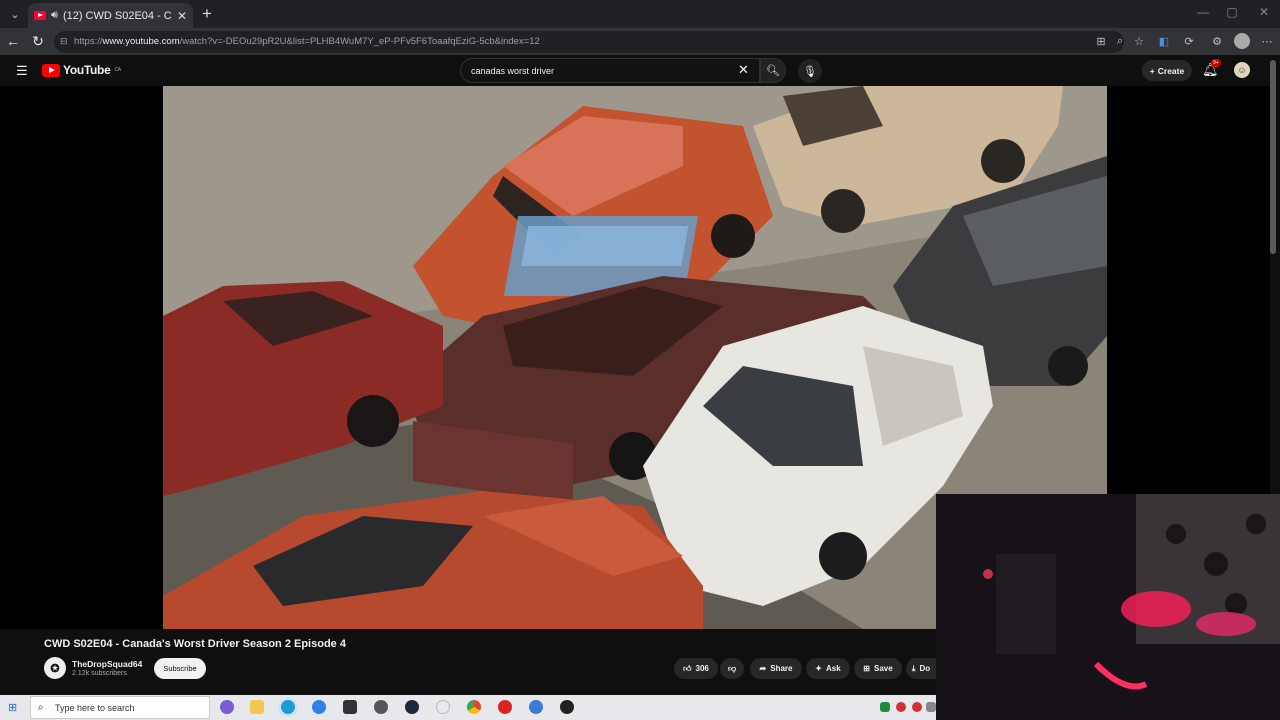 The height and width of the screenshot is (720, 1280). Describe the element at coordinates (180, 668) in the screenshot. I see `subscribe-button: Subscribe` at that location.